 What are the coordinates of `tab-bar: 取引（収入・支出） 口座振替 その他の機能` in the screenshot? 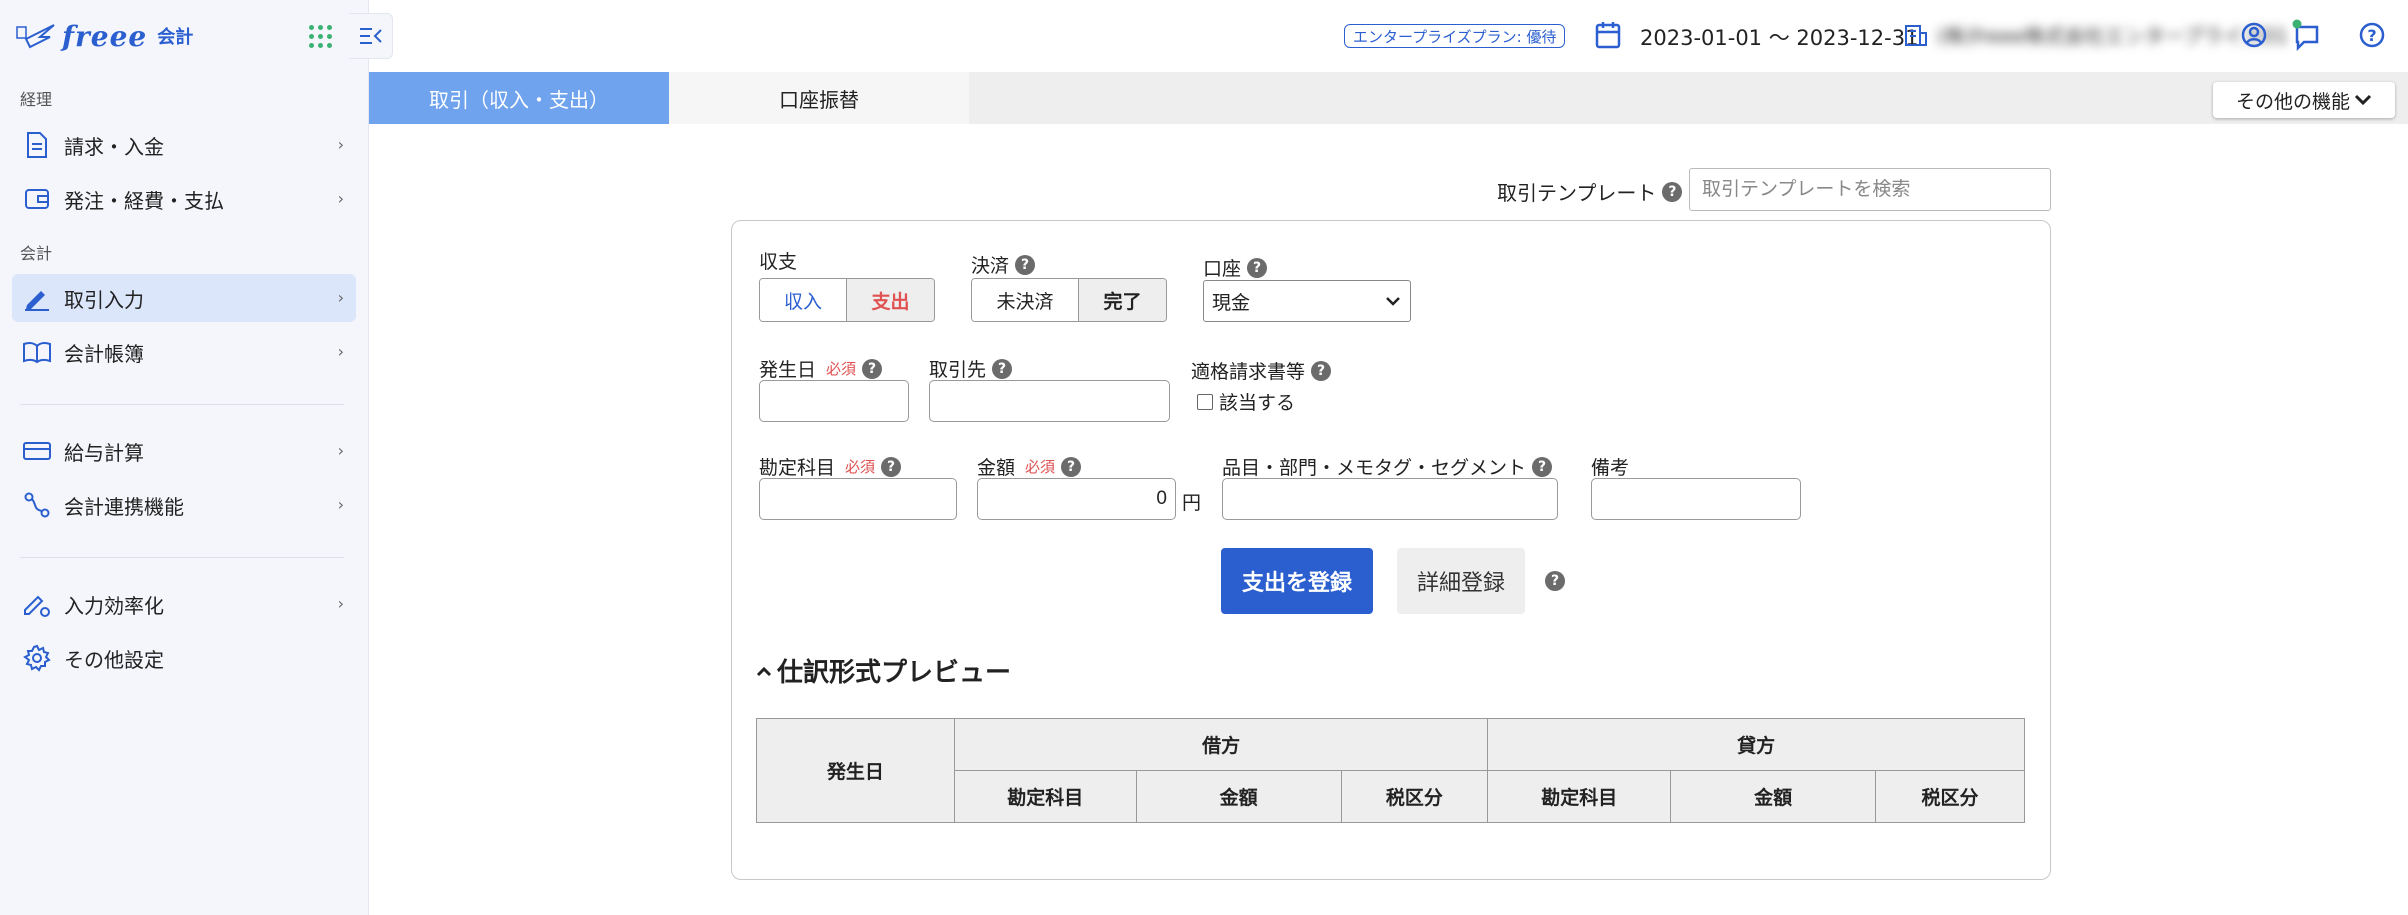 It's located at (1388, 98).